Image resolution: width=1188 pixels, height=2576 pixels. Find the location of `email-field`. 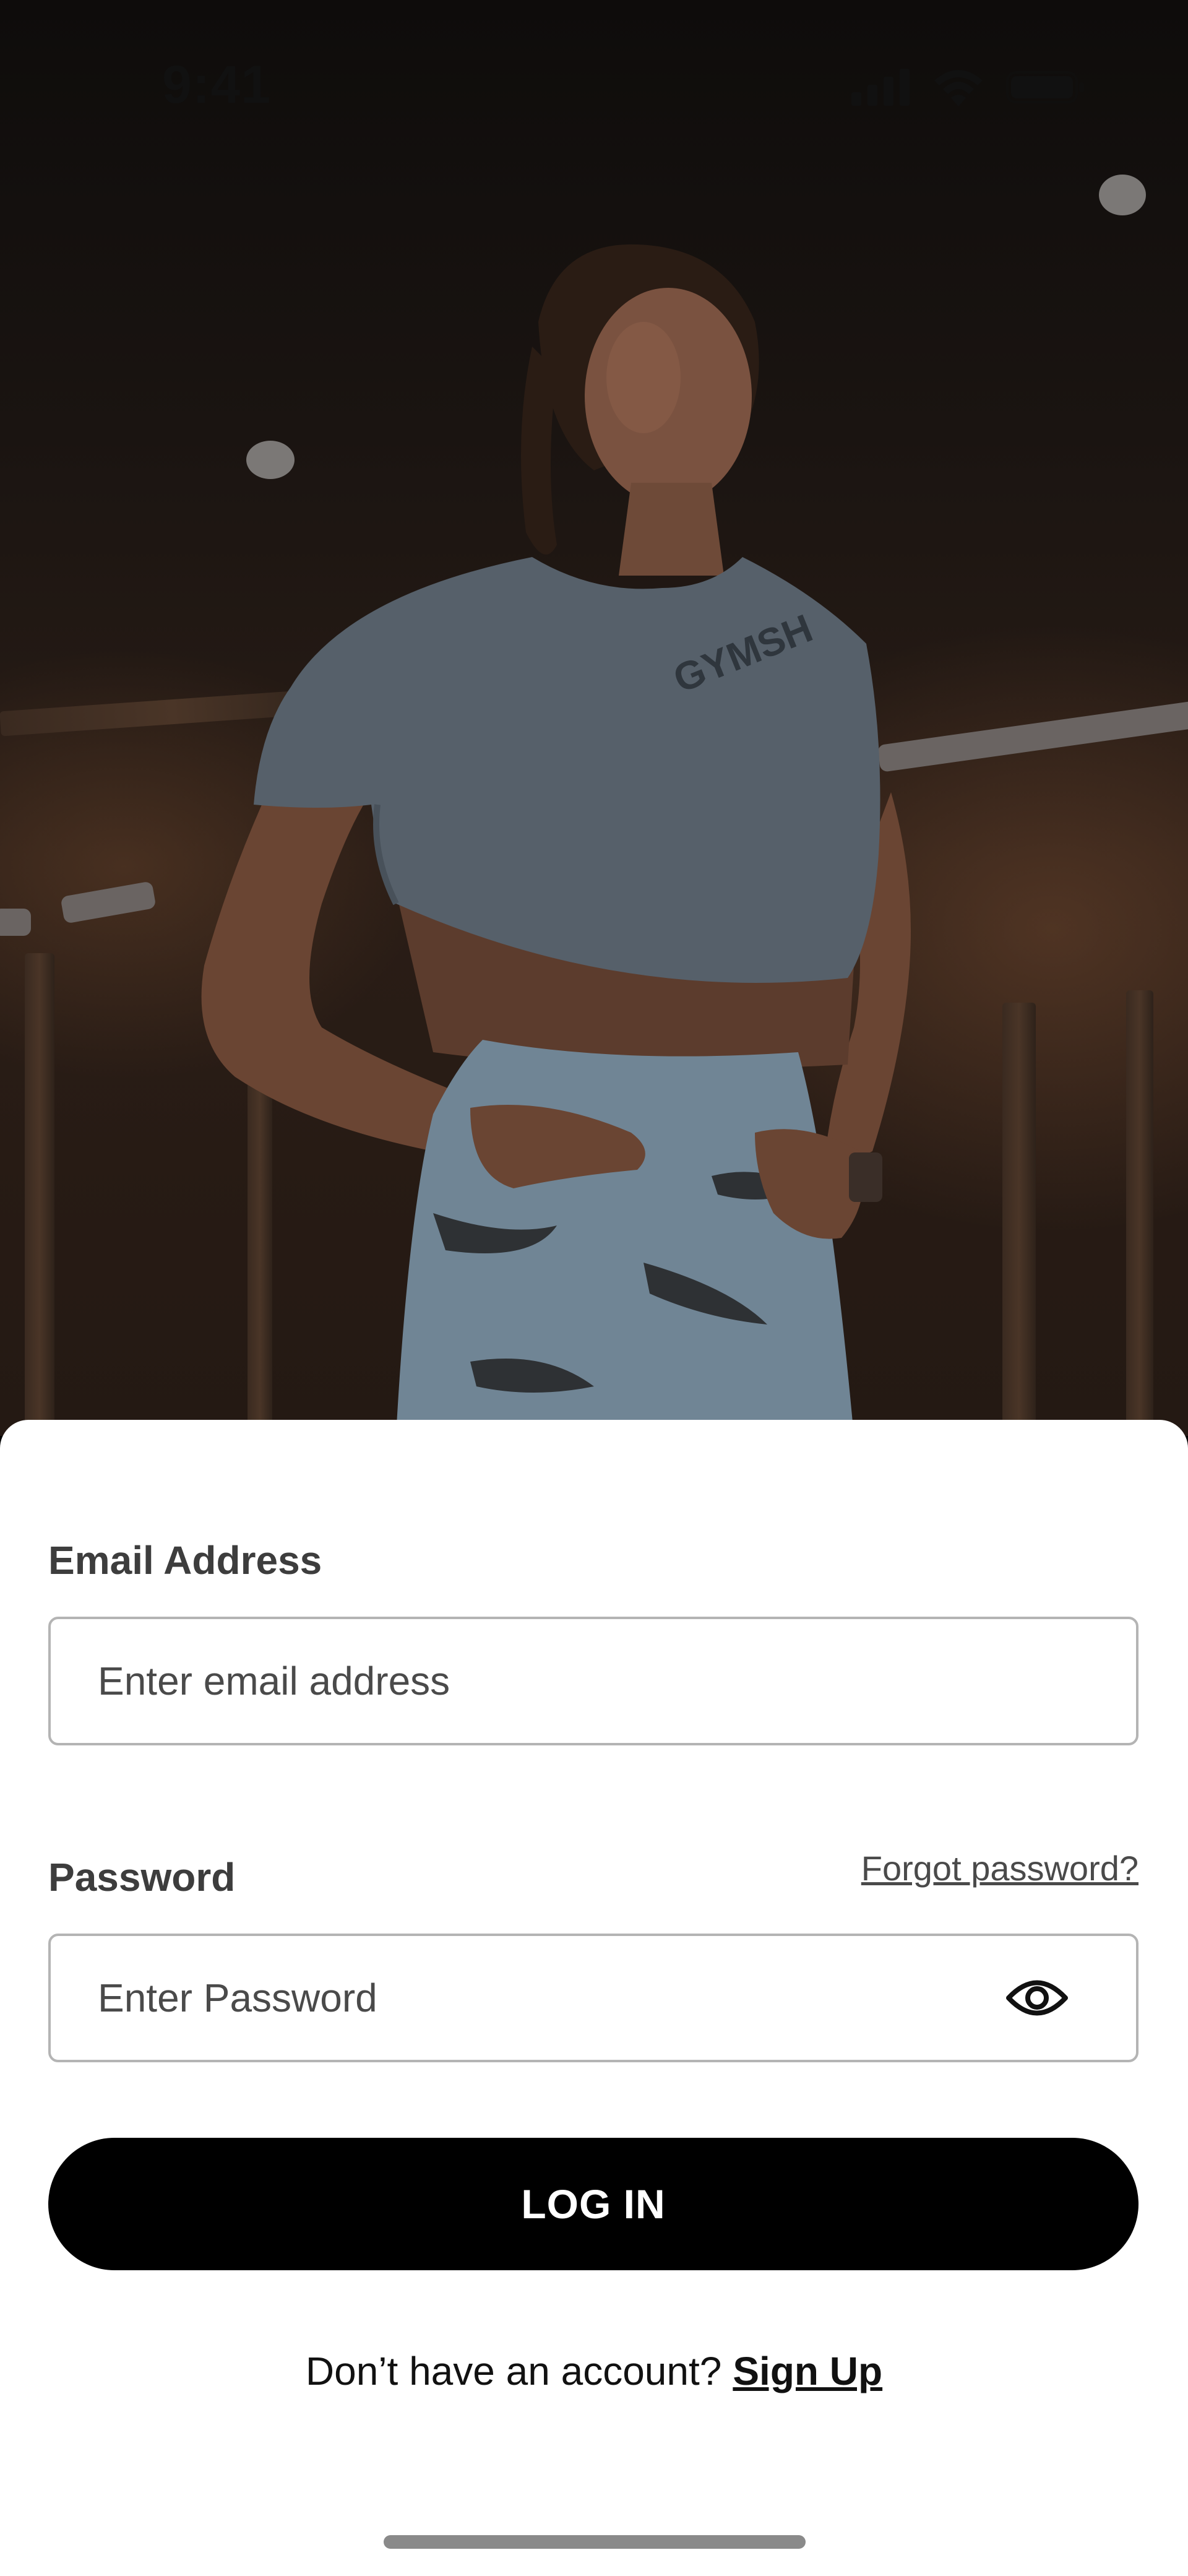

email-field is located at coordinates (593, 1681).